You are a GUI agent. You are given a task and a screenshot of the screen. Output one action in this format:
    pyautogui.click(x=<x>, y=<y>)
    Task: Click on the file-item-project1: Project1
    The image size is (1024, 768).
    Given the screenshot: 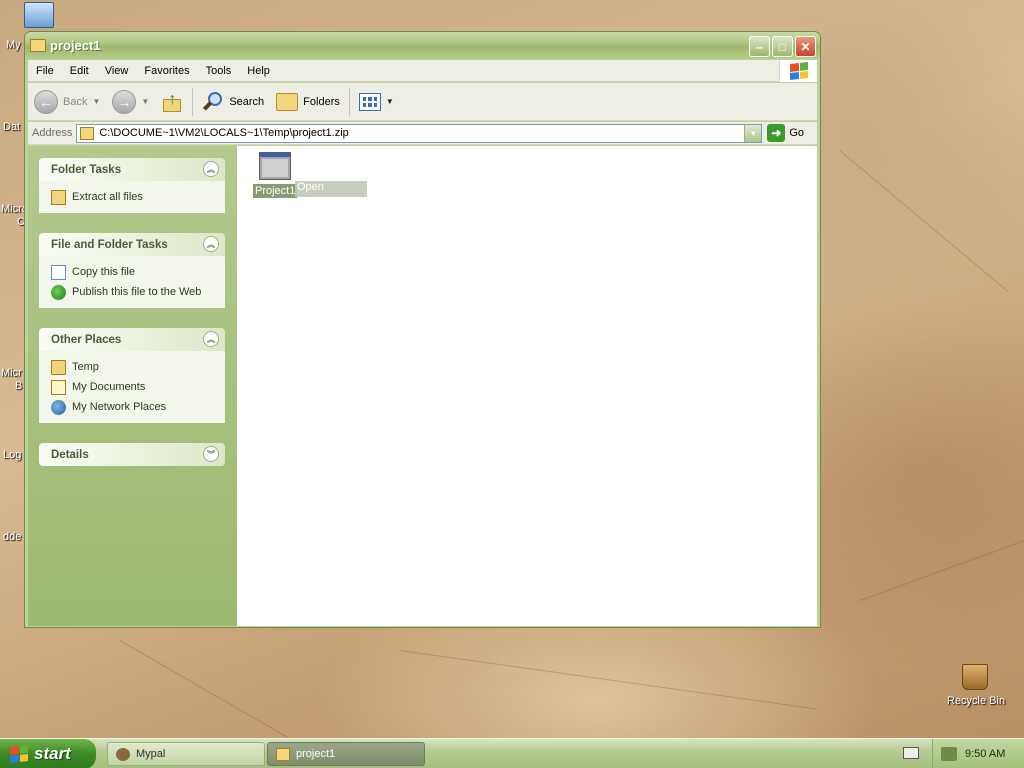 What is the action you would take?
    pyautogui.click(x=275, y=175)
    